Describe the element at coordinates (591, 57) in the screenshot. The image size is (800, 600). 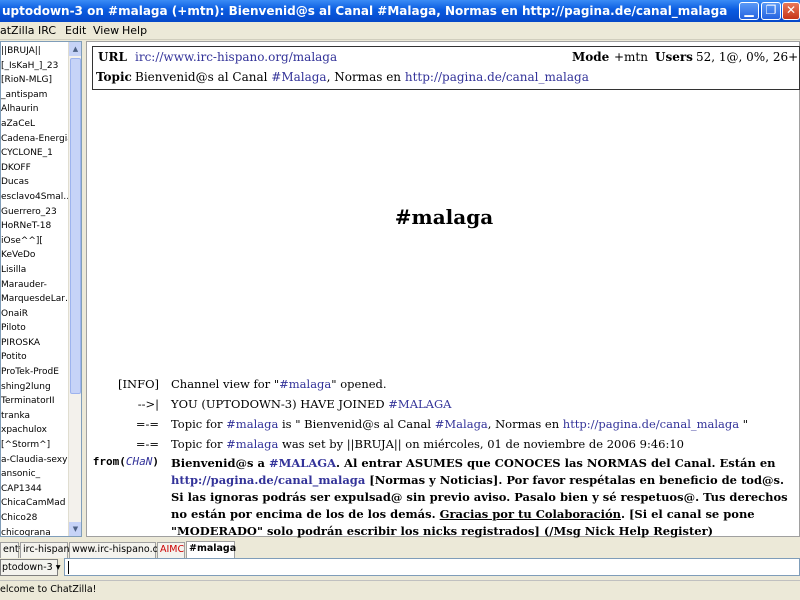
I see `mode-label: Mode` at that location.